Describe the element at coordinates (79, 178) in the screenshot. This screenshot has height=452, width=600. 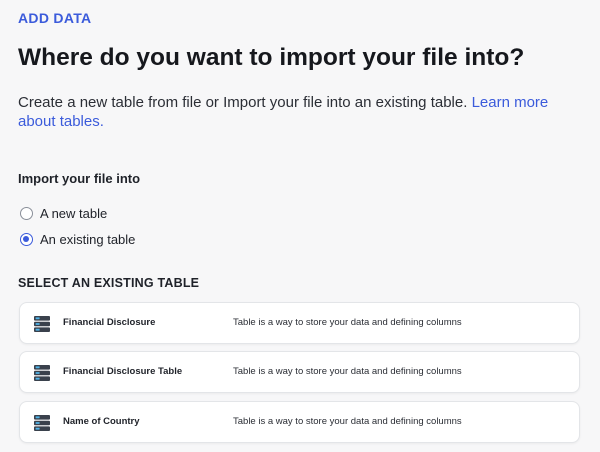
I see `import-into-label: Import your file into` at that location.